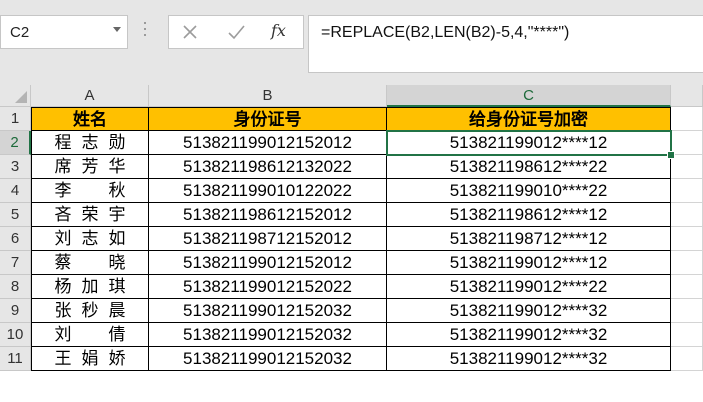 Image resolution: width=703 pixels, height=402 pixels. I want to click on select-all-corner, so click(15, 96).